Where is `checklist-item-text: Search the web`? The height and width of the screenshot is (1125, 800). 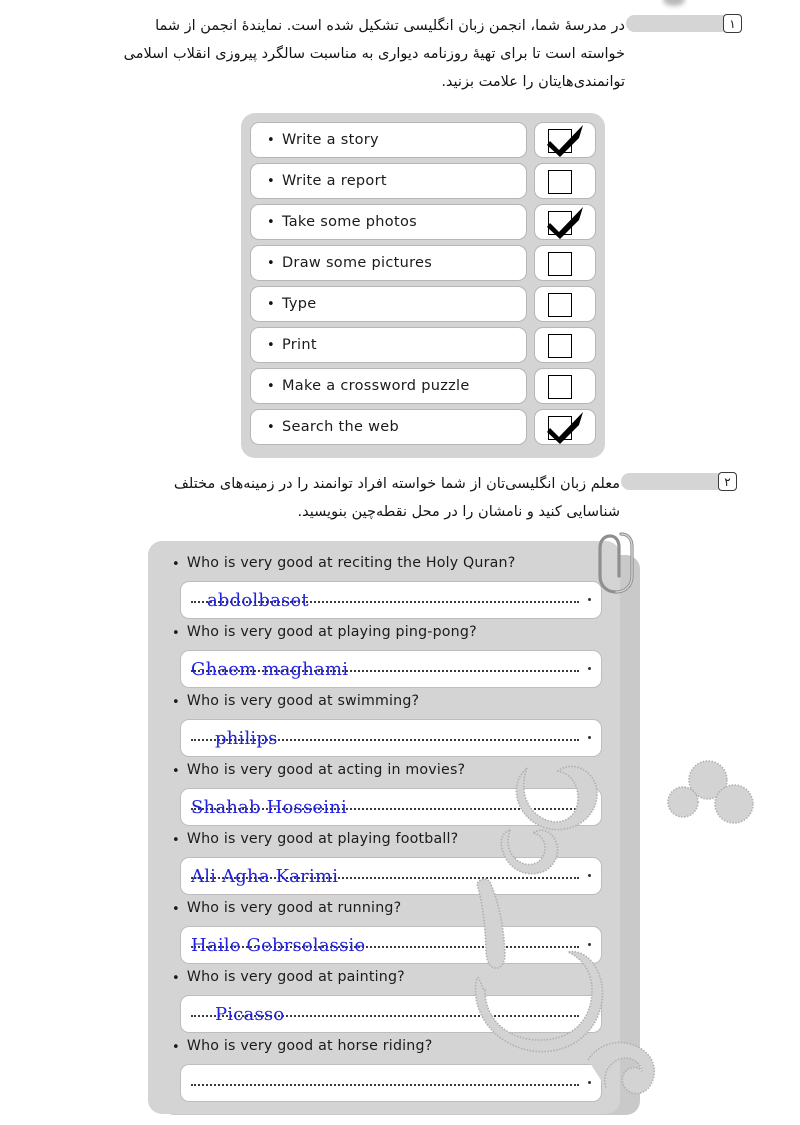 checklist-item-text: Search the web is located at coordinates (340, 427).